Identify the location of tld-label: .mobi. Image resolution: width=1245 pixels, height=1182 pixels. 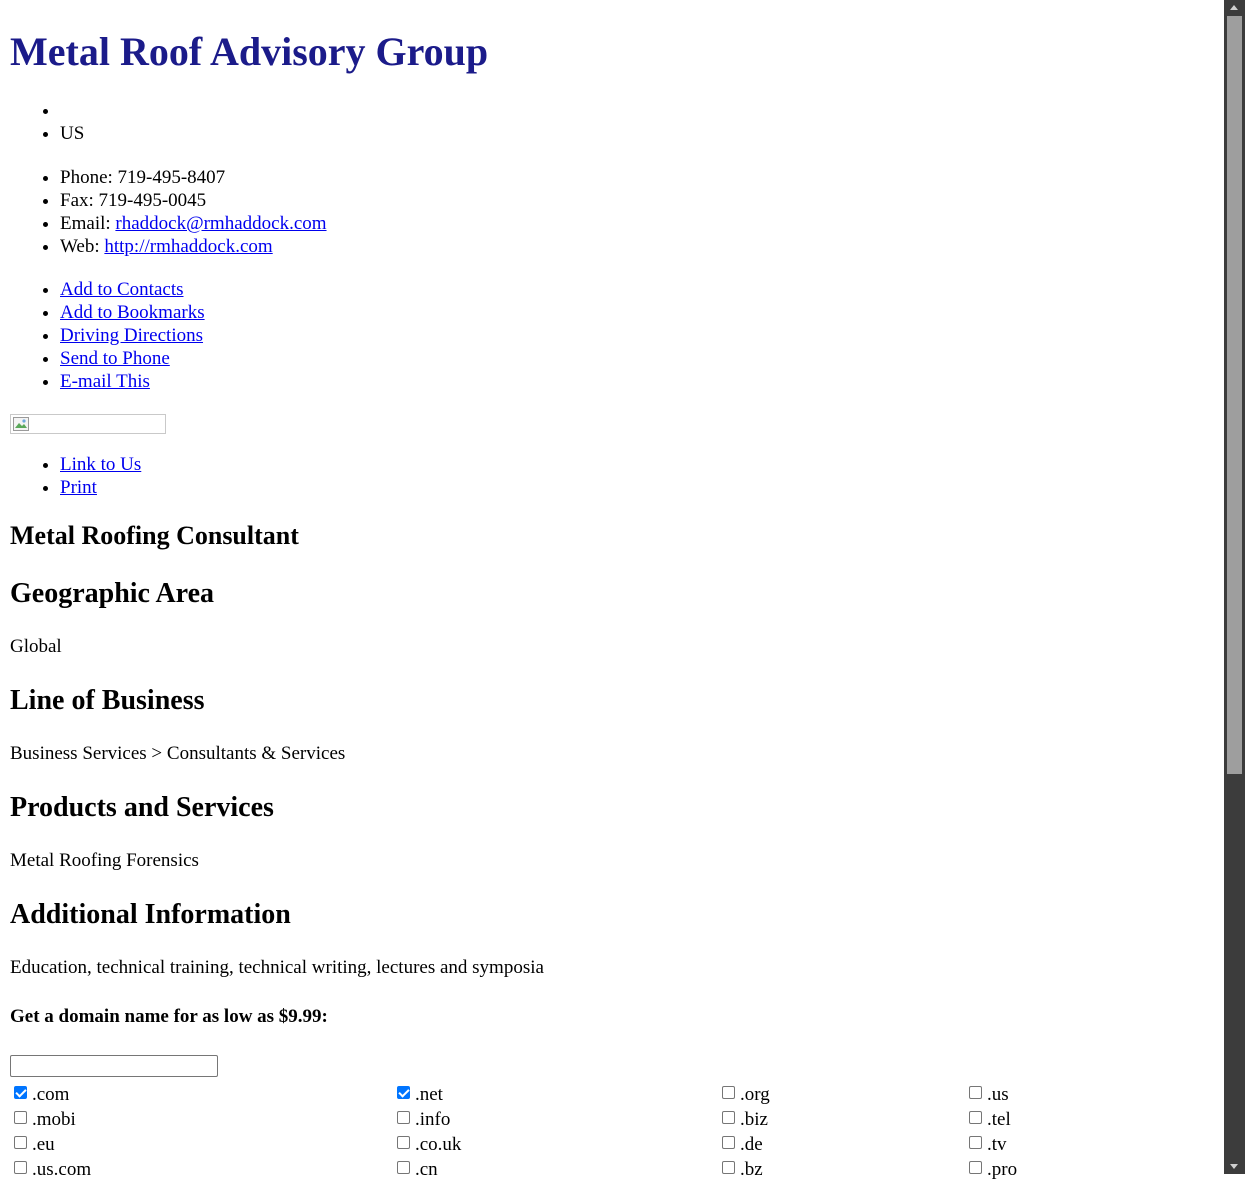
(54, 1119).